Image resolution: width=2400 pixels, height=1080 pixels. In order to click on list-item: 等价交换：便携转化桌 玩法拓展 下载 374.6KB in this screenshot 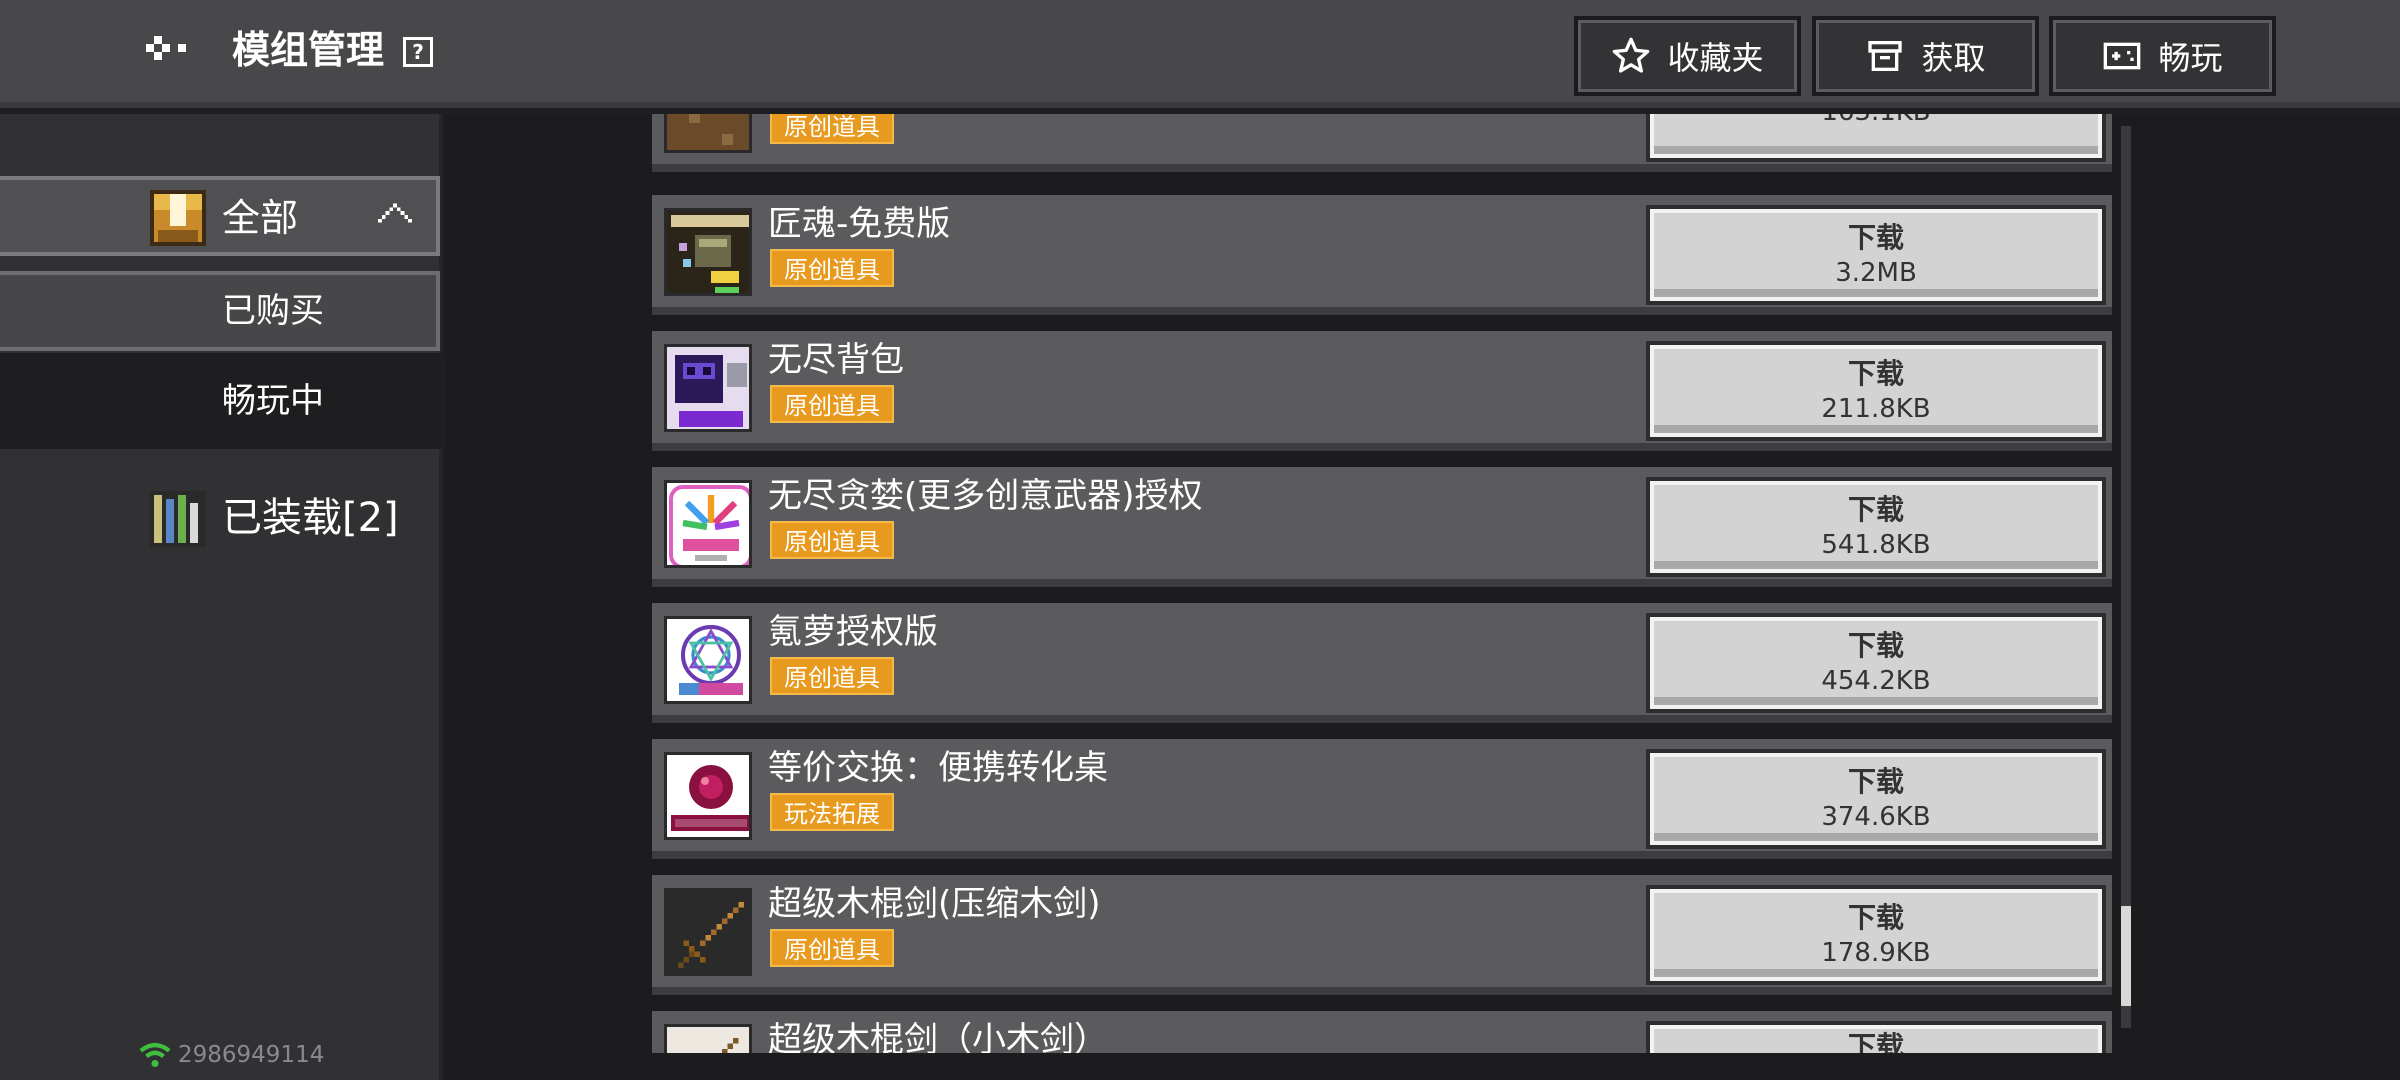, I will do `click(1382, 799)`.